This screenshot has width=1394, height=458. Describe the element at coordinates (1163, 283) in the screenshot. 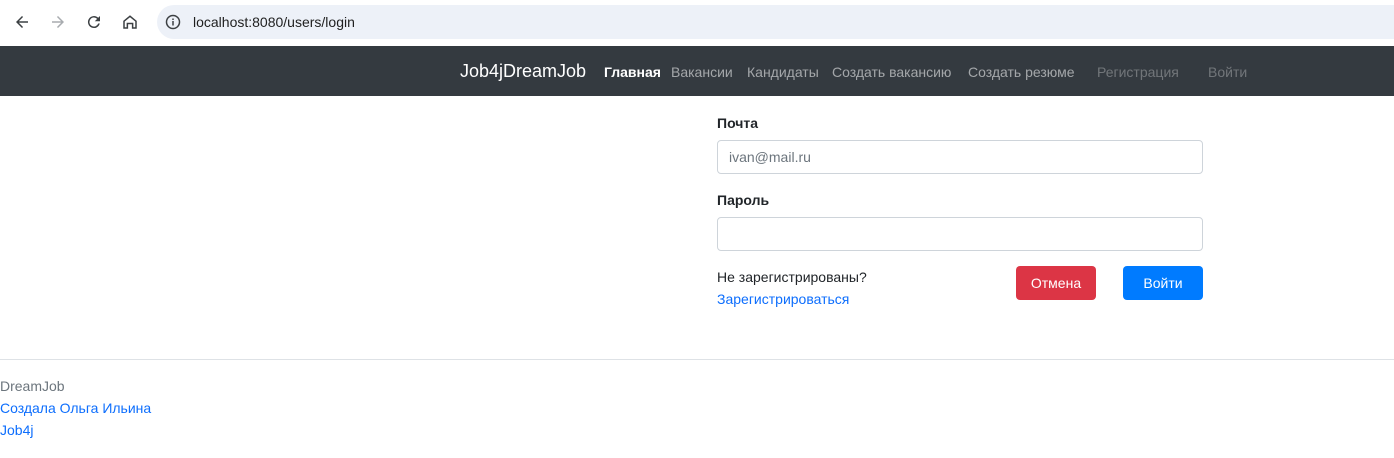

I see `login-button: Войти` at that location.